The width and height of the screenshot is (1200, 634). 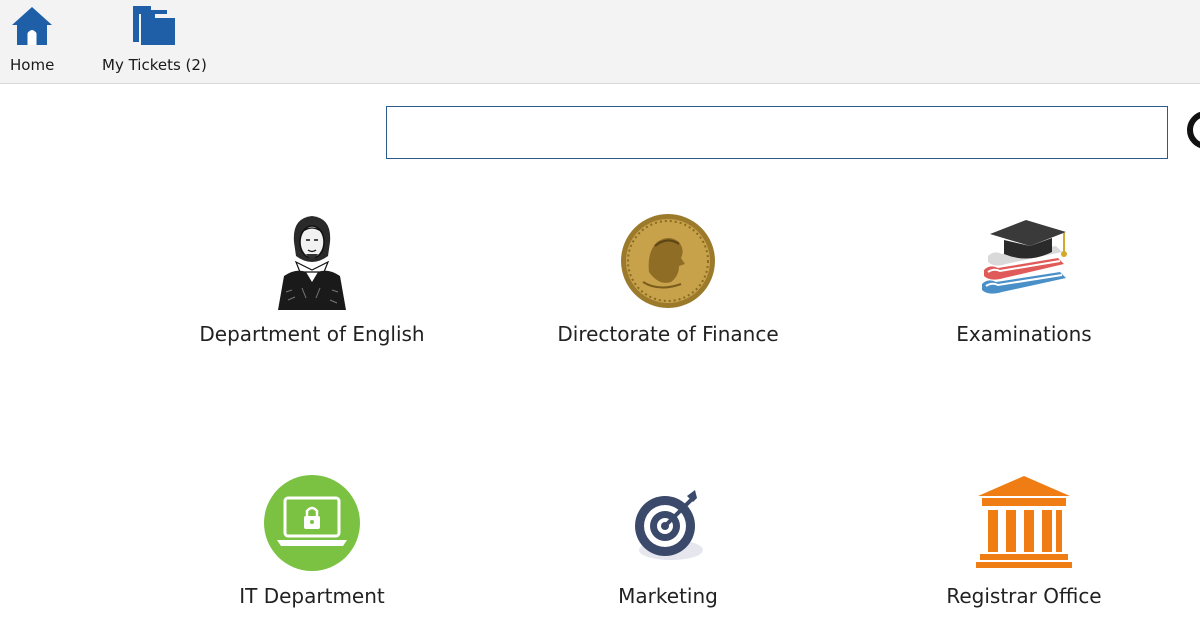 I want to click on department-tile-finance: Directorate of Finance, so click(x=668, y=292).